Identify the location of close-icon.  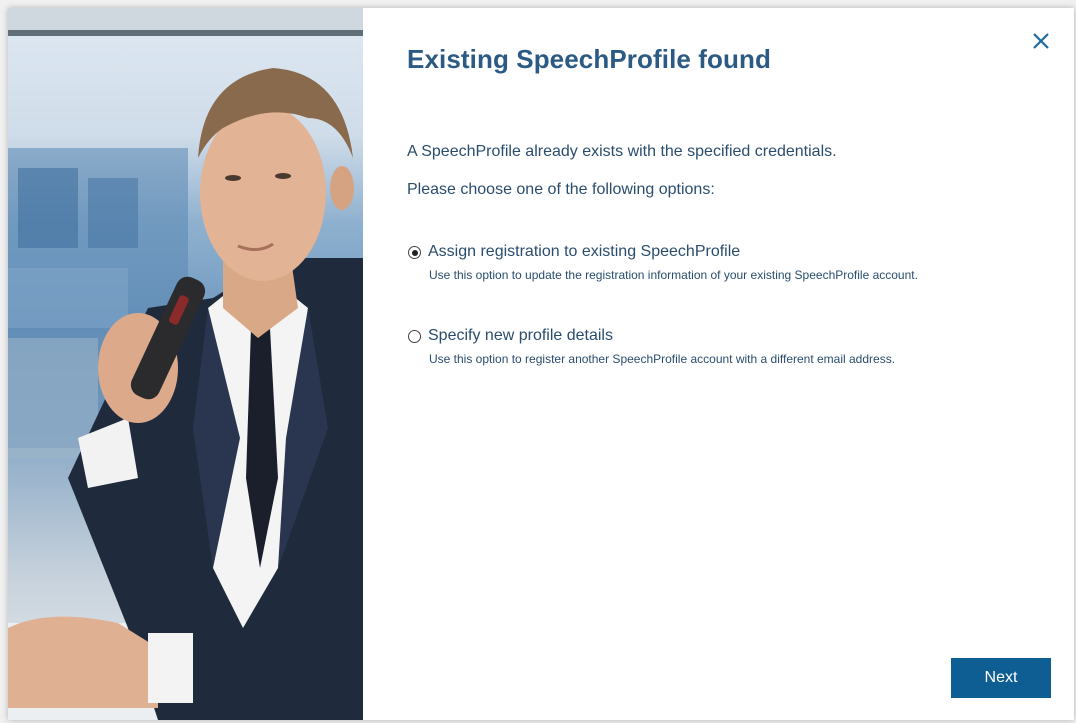
(1041, 41).